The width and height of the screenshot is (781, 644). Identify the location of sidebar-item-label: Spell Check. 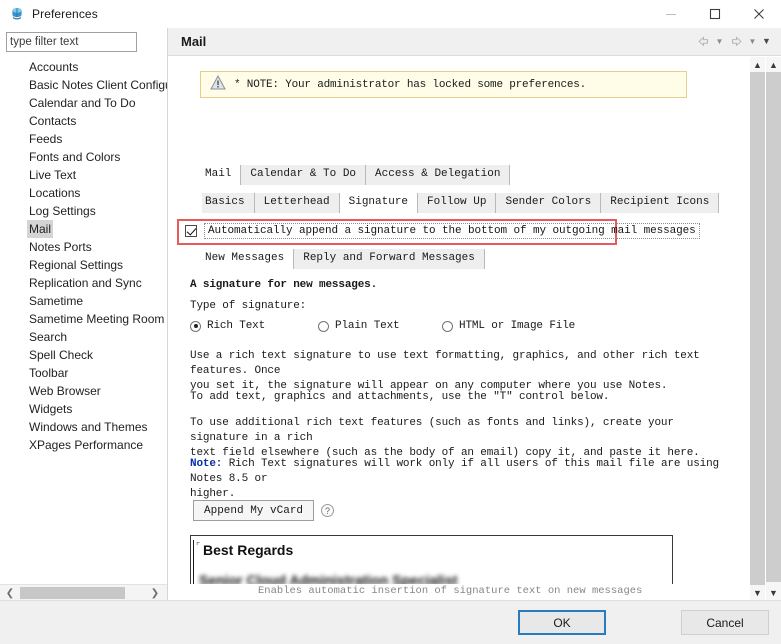
(61, 355).